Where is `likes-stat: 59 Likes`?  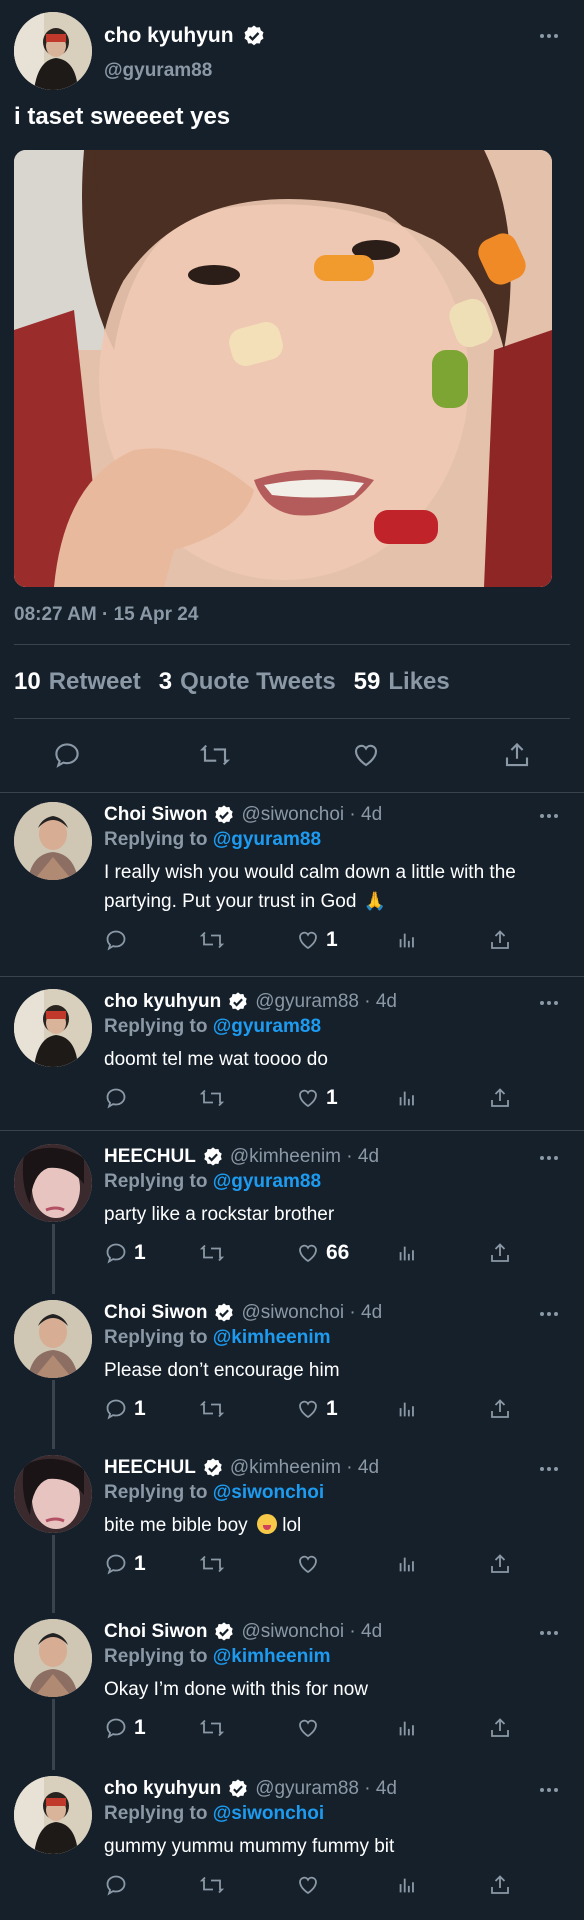
likes-stat: 59 Likes is located at coordinates (402, 682).